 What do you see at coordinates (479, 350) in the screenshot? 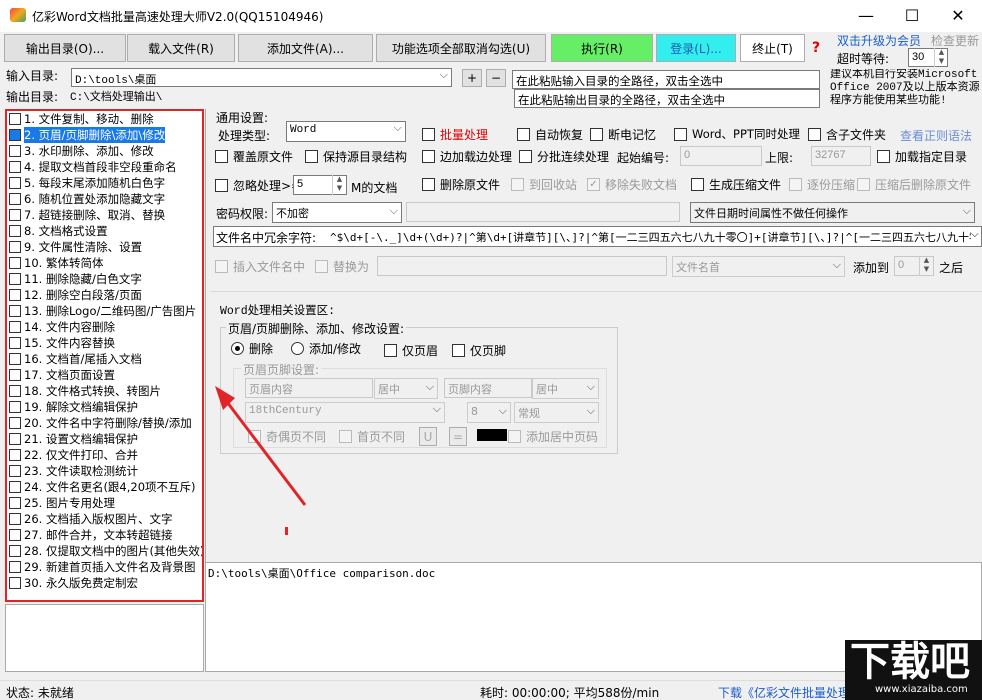
I see `footer-only-checkbox: 仅页脚` at bounding box center [479, 350].